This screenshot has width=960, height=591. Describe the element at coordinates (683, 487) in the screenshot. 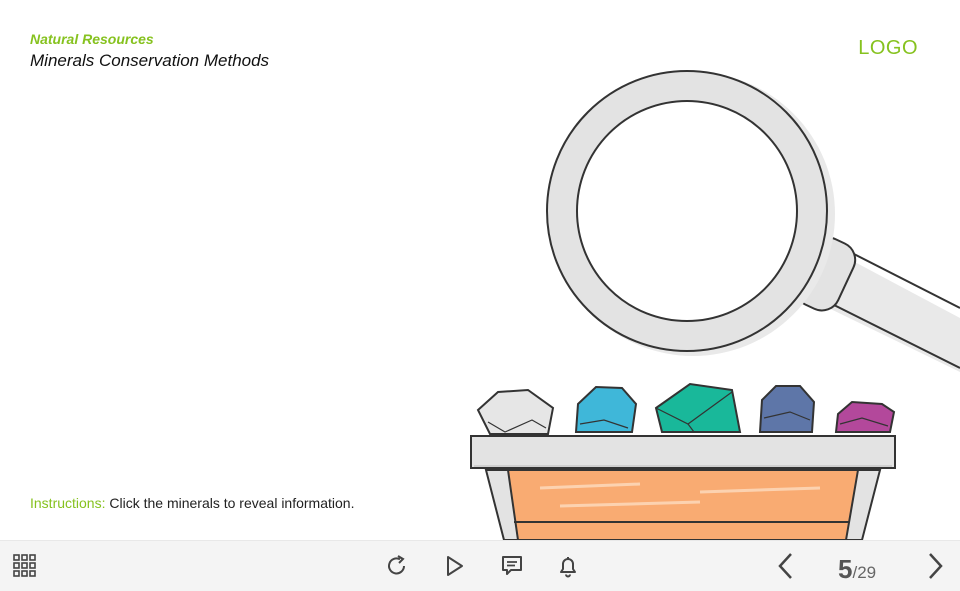

I see `planter` at that location.